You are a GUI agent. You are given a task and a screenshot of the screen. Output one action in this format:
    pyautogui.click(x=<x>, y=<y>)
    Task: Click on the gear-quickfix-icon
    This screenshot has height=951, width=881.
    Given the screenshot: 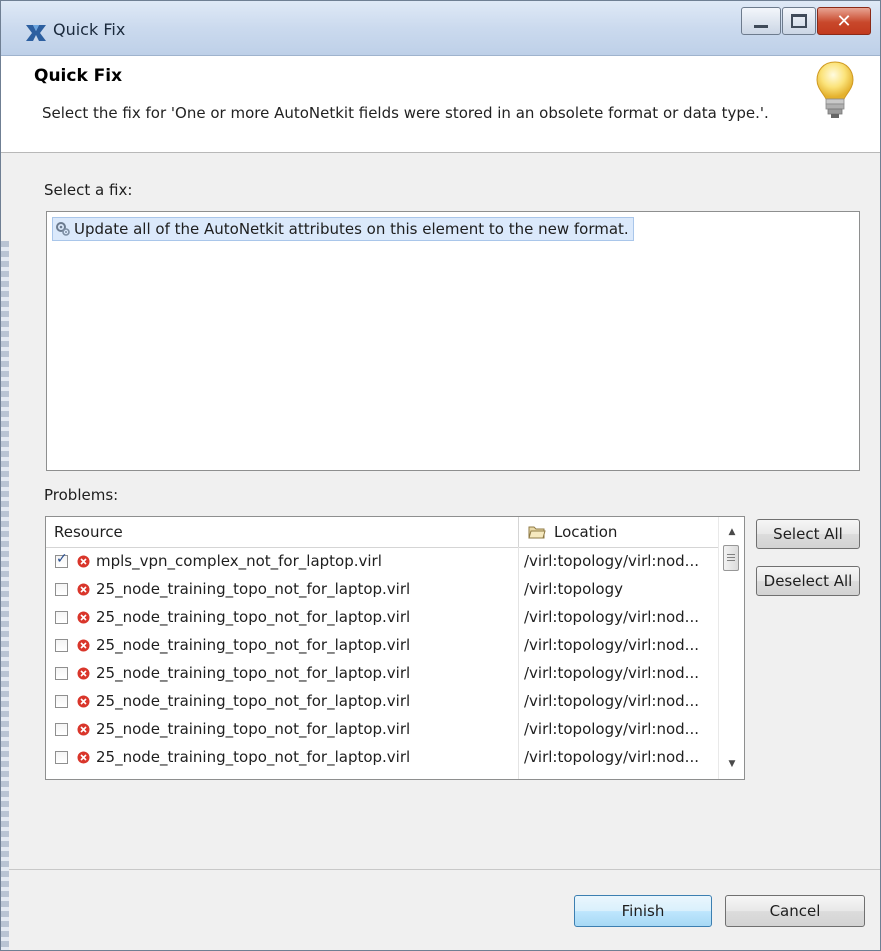 What is the action you would take?
    pyautogui.click(x=63, y=229)
    